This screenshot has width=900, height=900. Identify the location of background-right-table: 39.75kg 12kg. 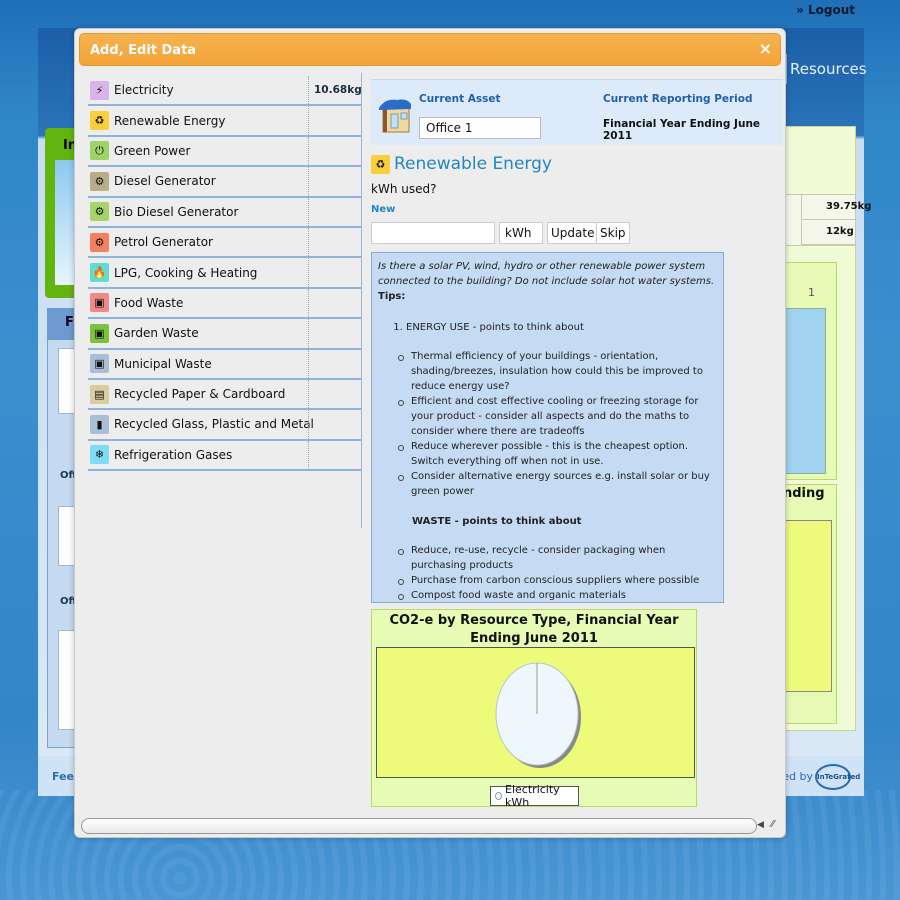
(826, 220).